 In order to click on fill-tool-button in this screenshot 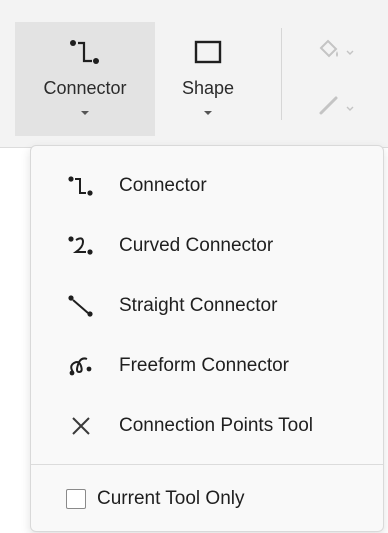, I will do `click(335, 51)`.